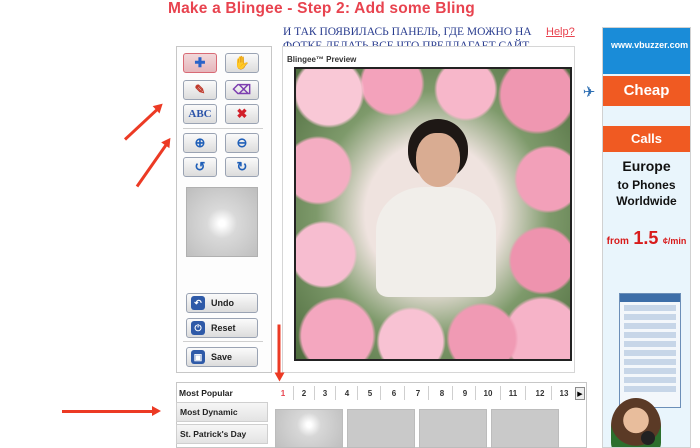  Describe the element at coordinates (200, 167) in the screenshot. I see `rotate-left-icon: ↺` at that location.